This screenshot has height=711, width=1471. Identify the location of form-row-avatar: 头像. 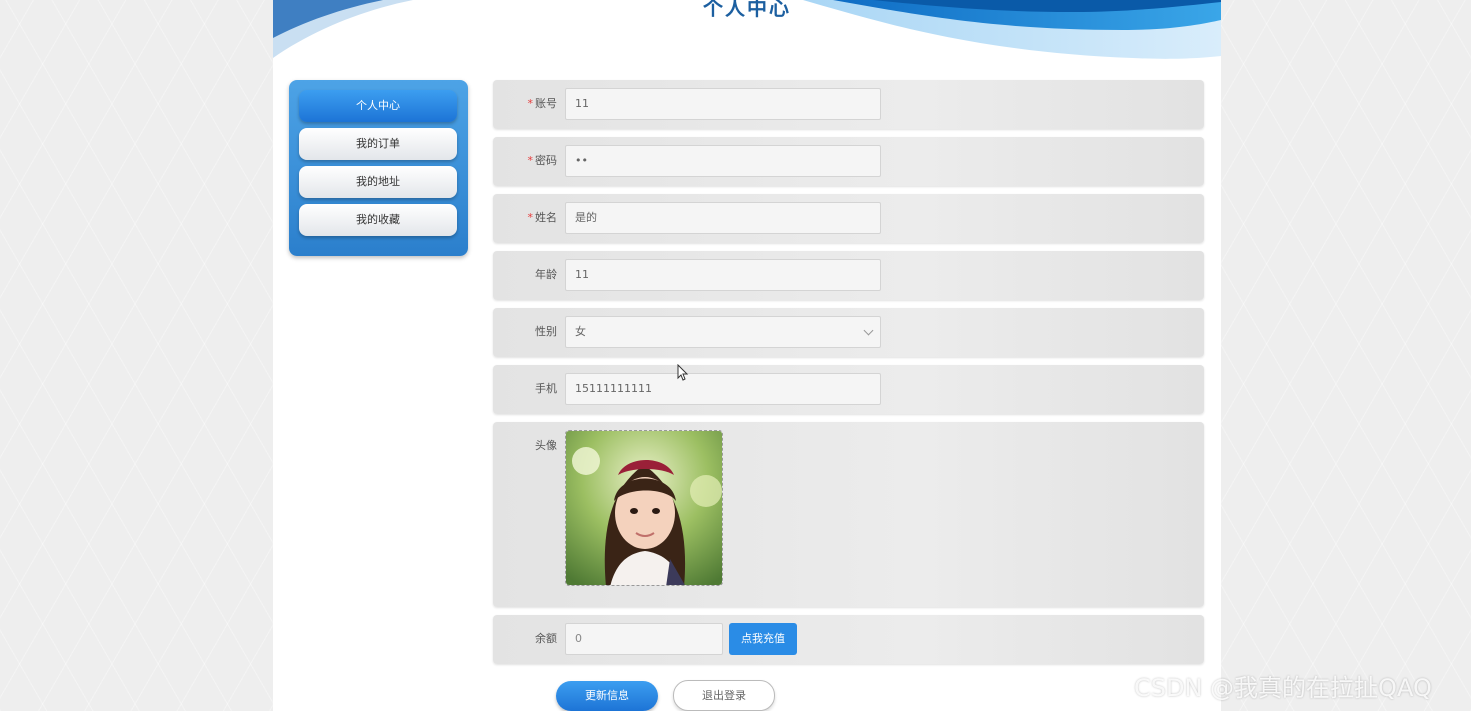
(848, 514).